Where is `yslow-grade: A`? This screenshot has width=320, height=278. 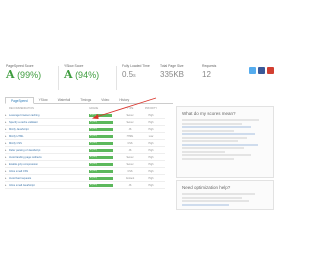
yslow-grade: A is located at coordinates (68, 74).